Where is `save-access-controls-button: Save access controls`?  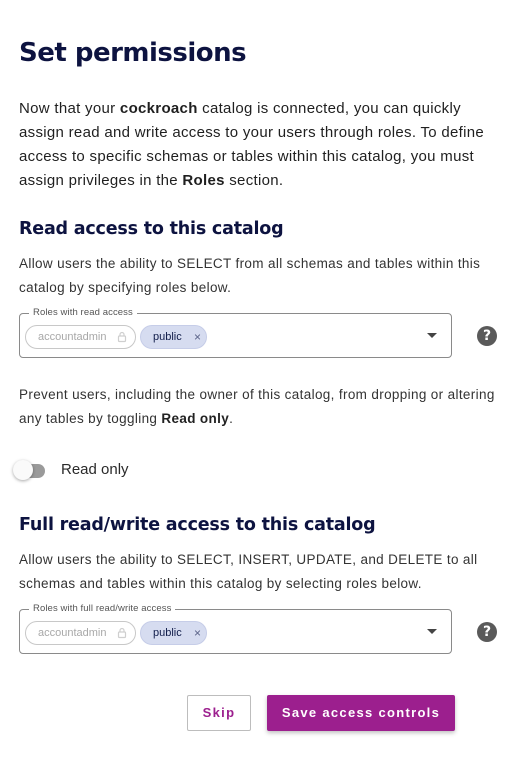 save-access-controls-button: Save access controls is located at coordinates (361, 713).